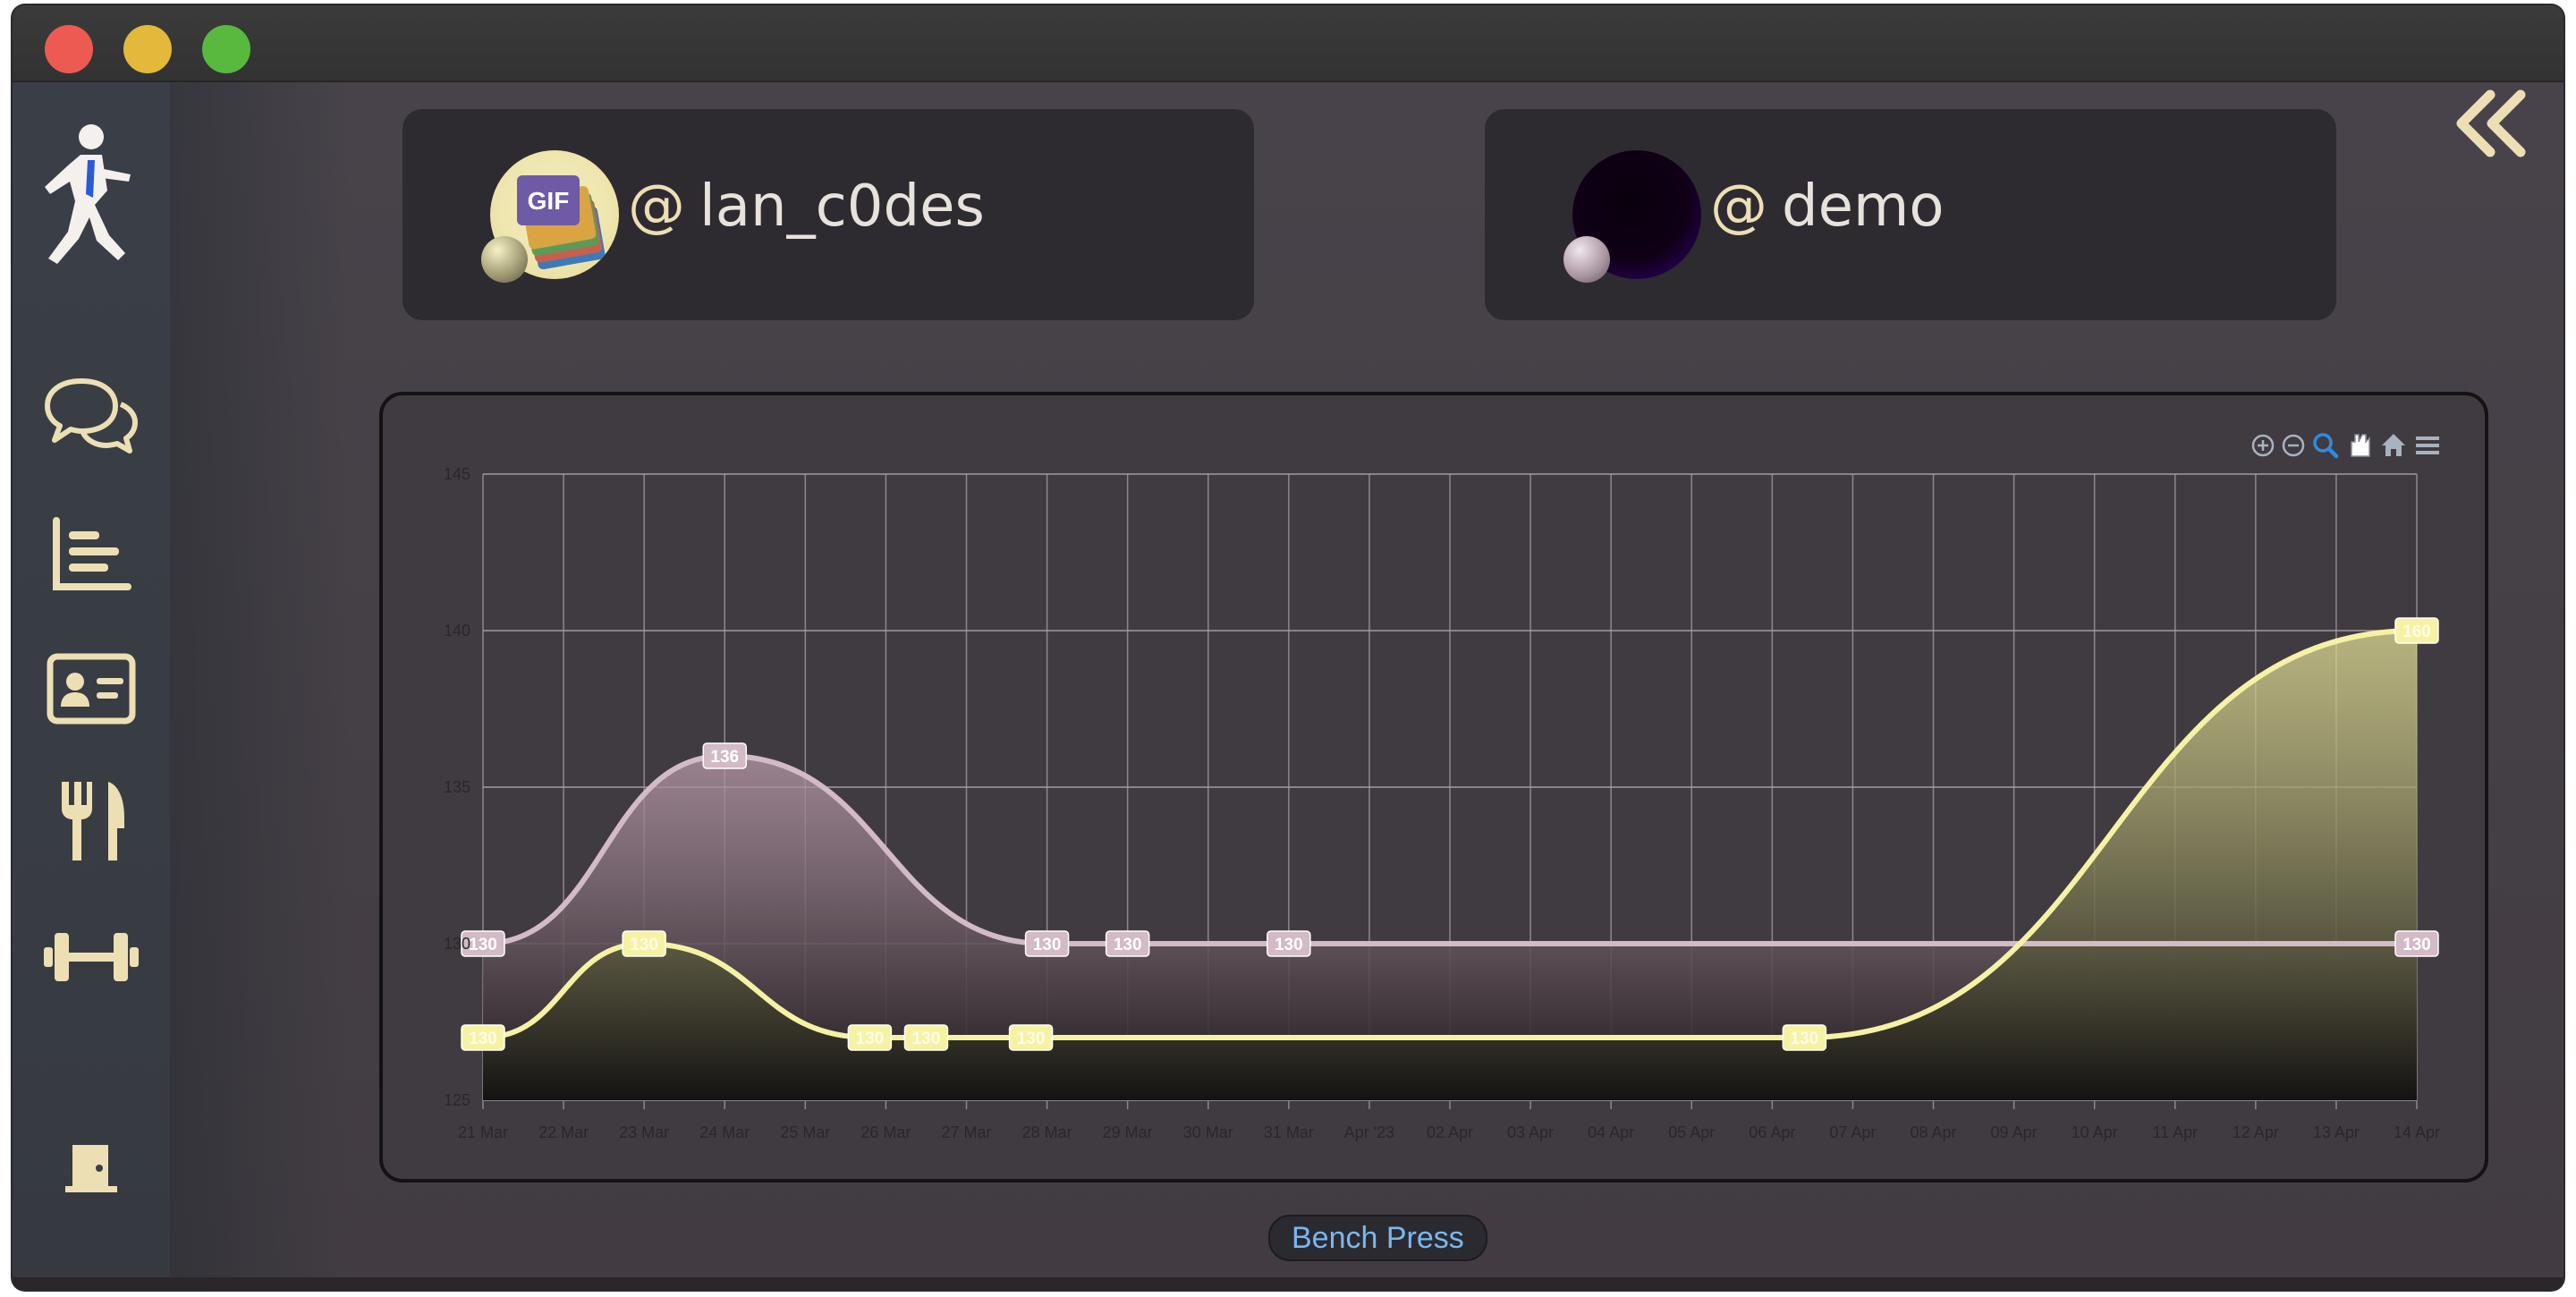  I want to click on svg-text: 136, so click(724, 757).